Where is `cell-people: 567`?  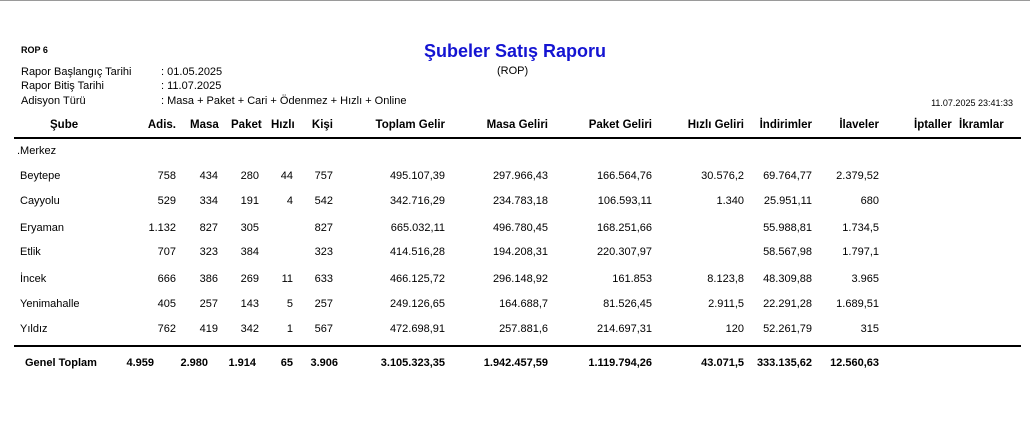
cell-people: 567 is located at coordinates (323, 329).